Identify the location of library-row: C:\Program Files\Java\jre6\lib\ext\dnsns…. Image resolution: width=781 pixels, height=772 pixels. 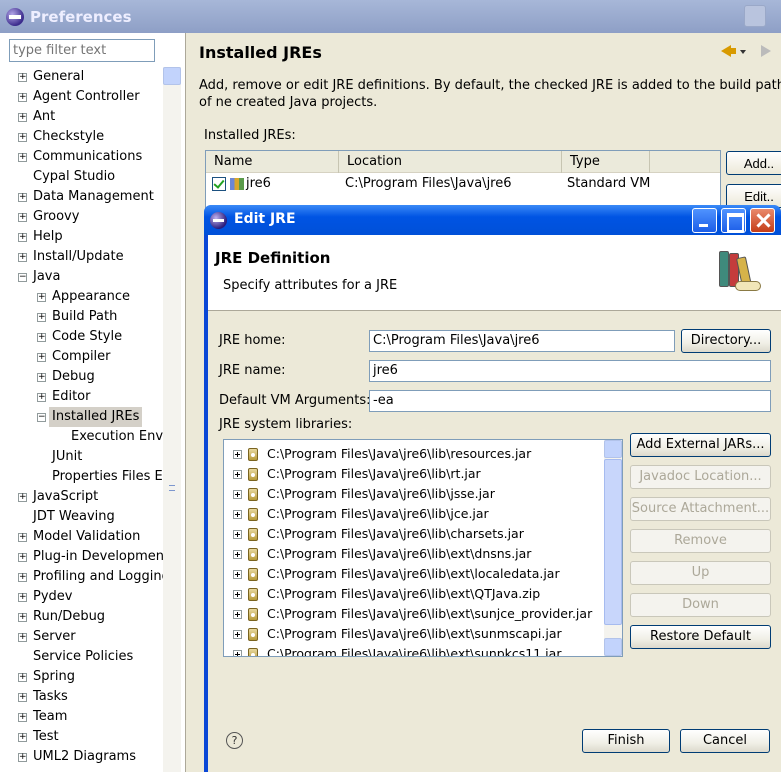
(413, 554).